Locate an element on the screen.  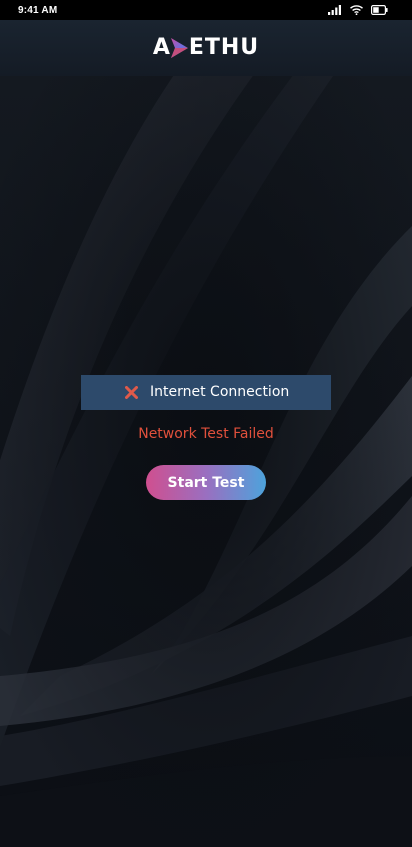
close-icon is located at coordinates (131, 392).